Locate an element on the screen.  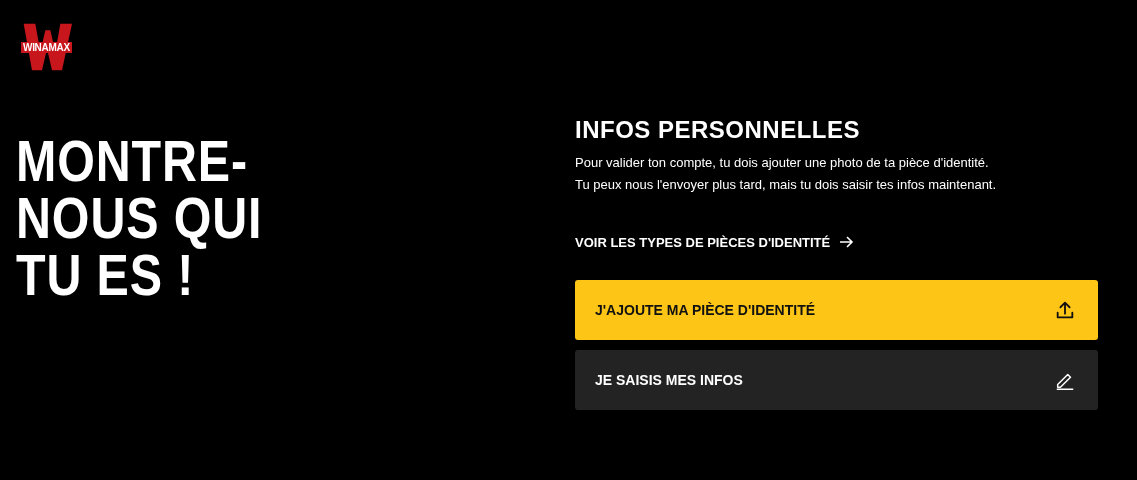
enter-info-button: JE SAISIS MES INFOS is located at coordinates (836, 380).